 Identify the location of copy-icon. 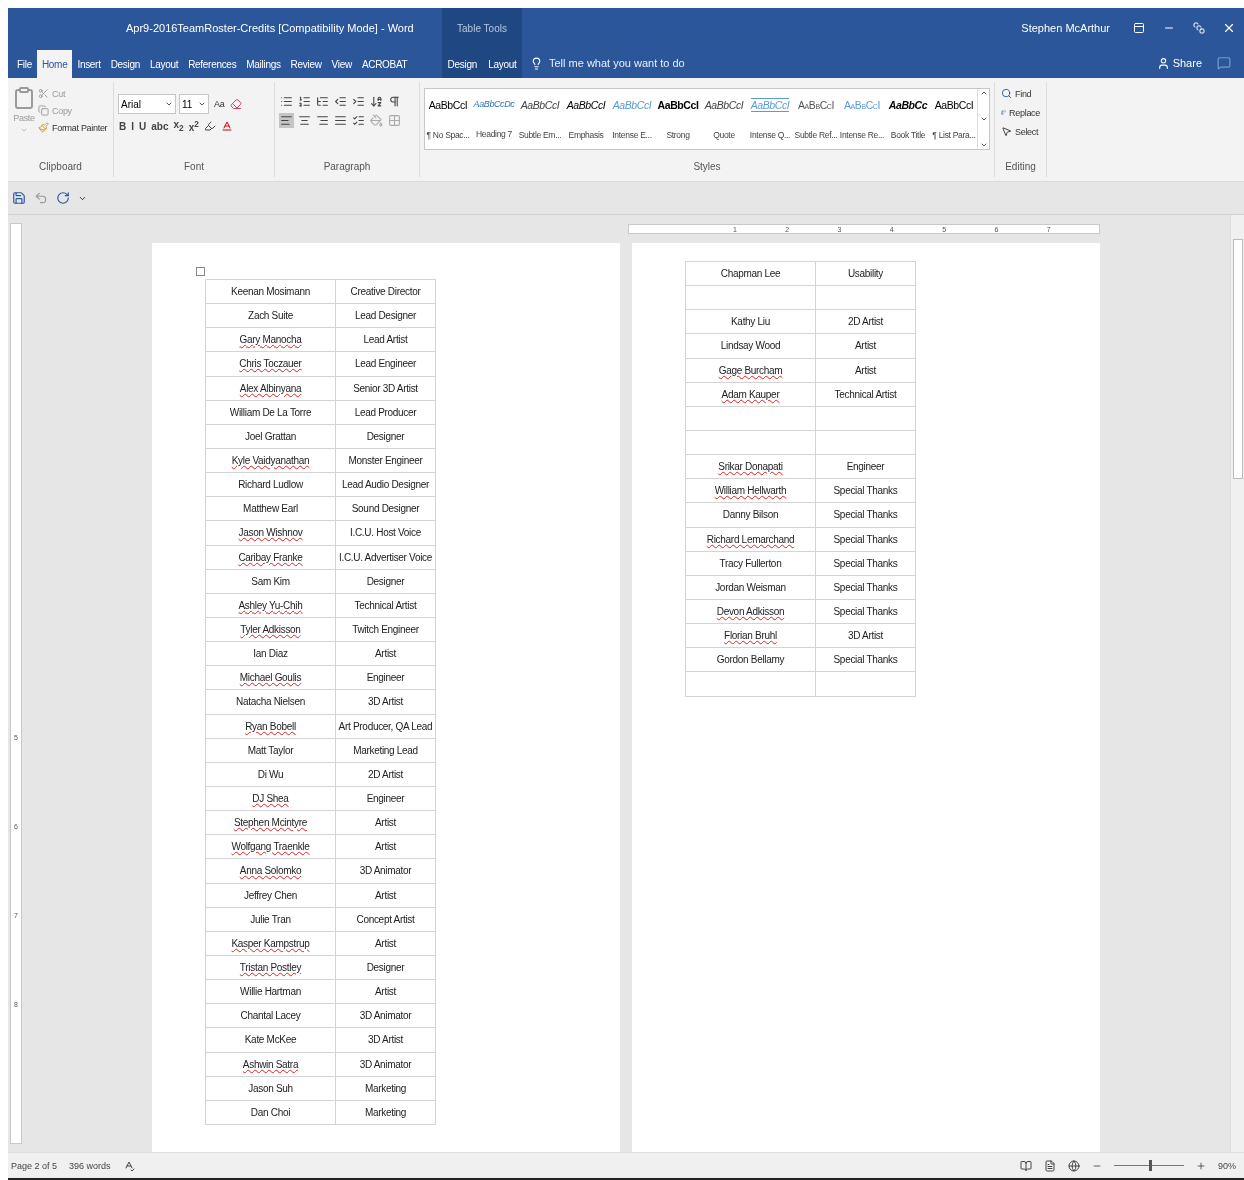
(43, 110).